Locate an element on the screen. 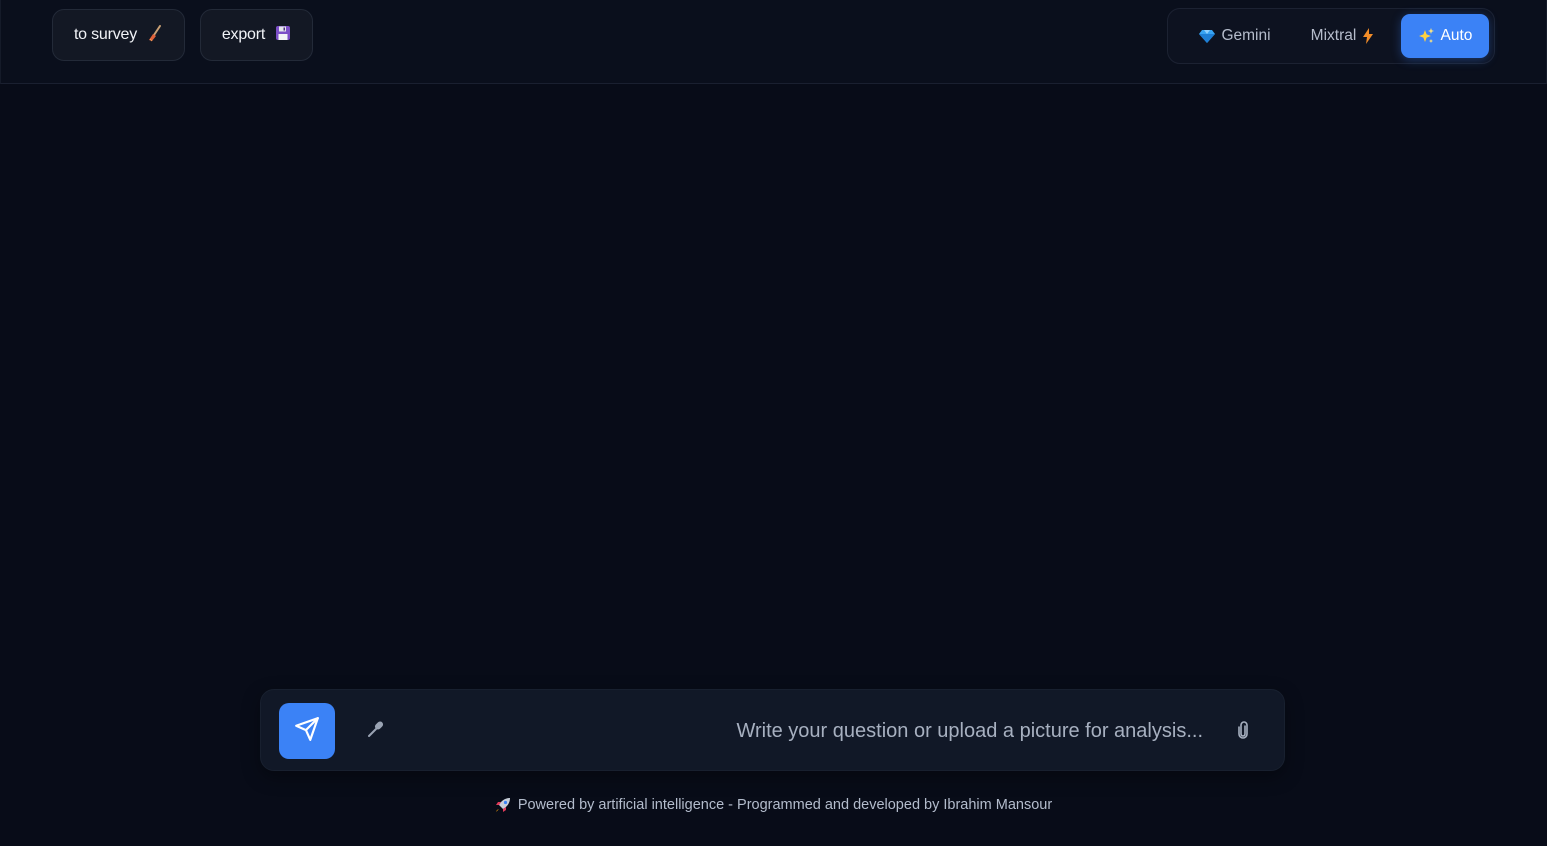  attach-button is located at coordinates (1243, 732).